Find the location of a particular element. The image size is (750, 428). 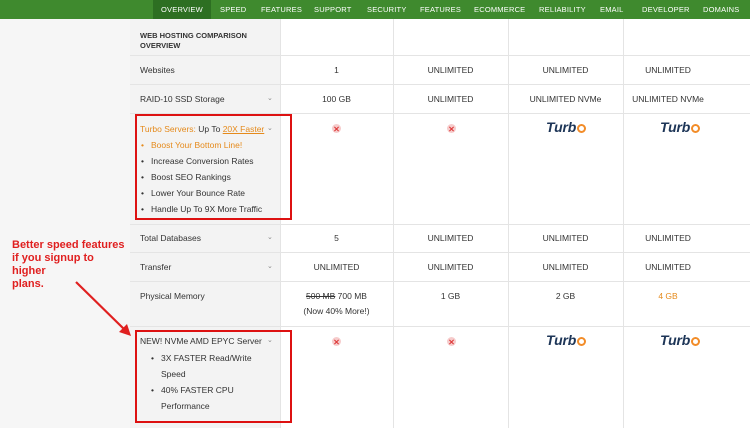

annotation-arrow is located at coordinates (103, 308).